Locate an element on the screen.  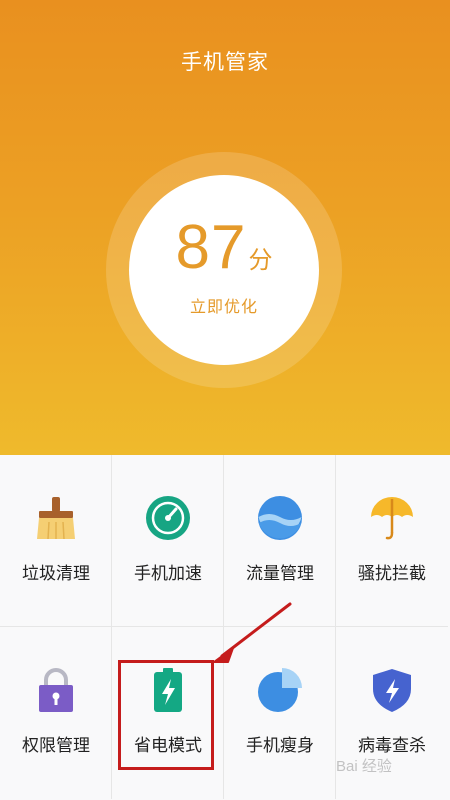
optimize-score-button: 87分 立即优化 is located at coordinates (224, 270).